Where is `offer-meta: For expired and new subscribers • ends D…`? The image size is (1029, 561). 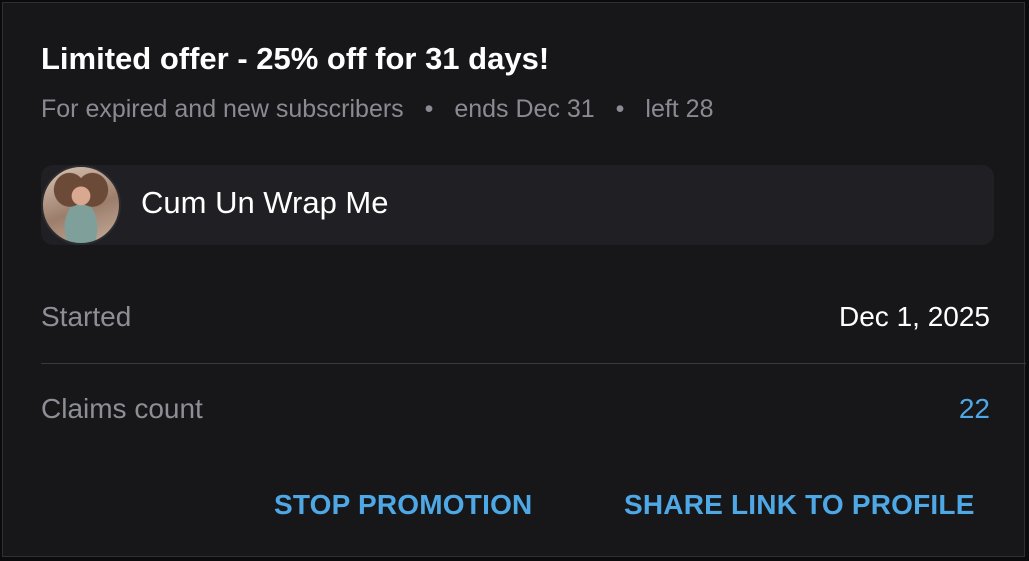 offer-meta: For expired and new subscribers • ends D… is located at coordinates (377, 109).